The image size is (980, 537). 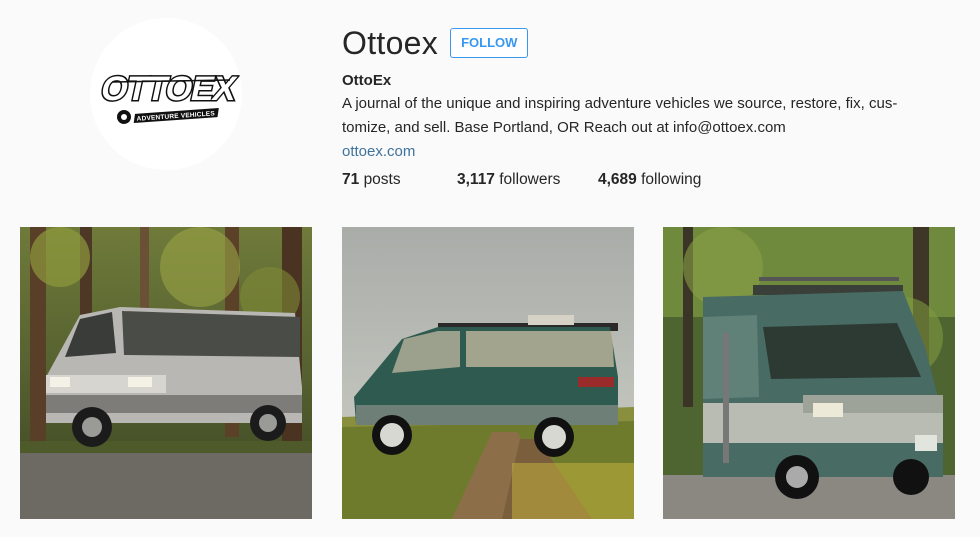 What do you see at coordinates (382, 179) in the screenshot?
I see `posts-label: posts` at bounding box center [382, 179].